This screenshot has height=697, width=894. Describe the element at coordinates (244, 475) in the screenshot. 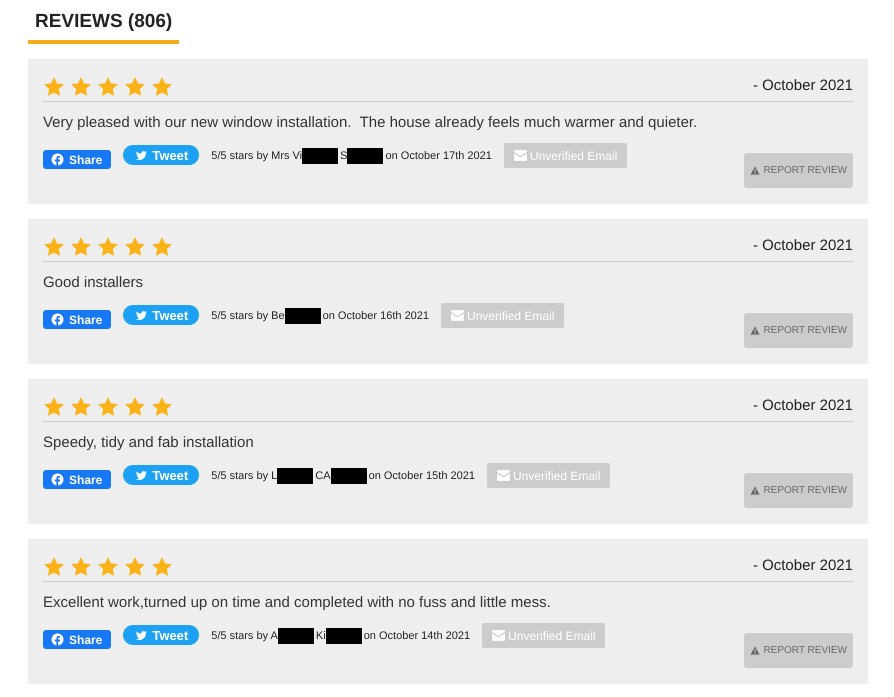

I see `byline-text: 5/5 stars by L` at that location.